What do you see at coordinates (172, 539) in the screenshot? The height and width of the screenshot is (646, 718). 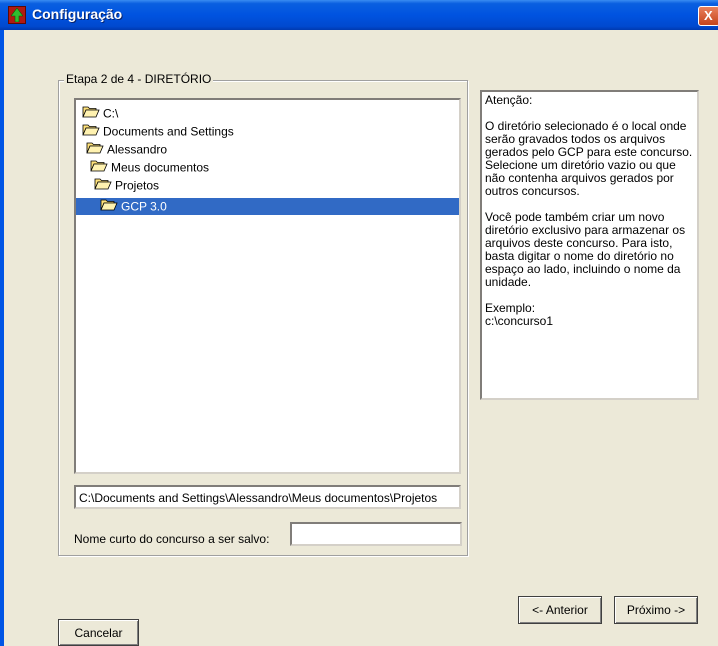 I see `short-name-label: Nome curto do concurso a ser salvo:` at bounding box center [172, 539].